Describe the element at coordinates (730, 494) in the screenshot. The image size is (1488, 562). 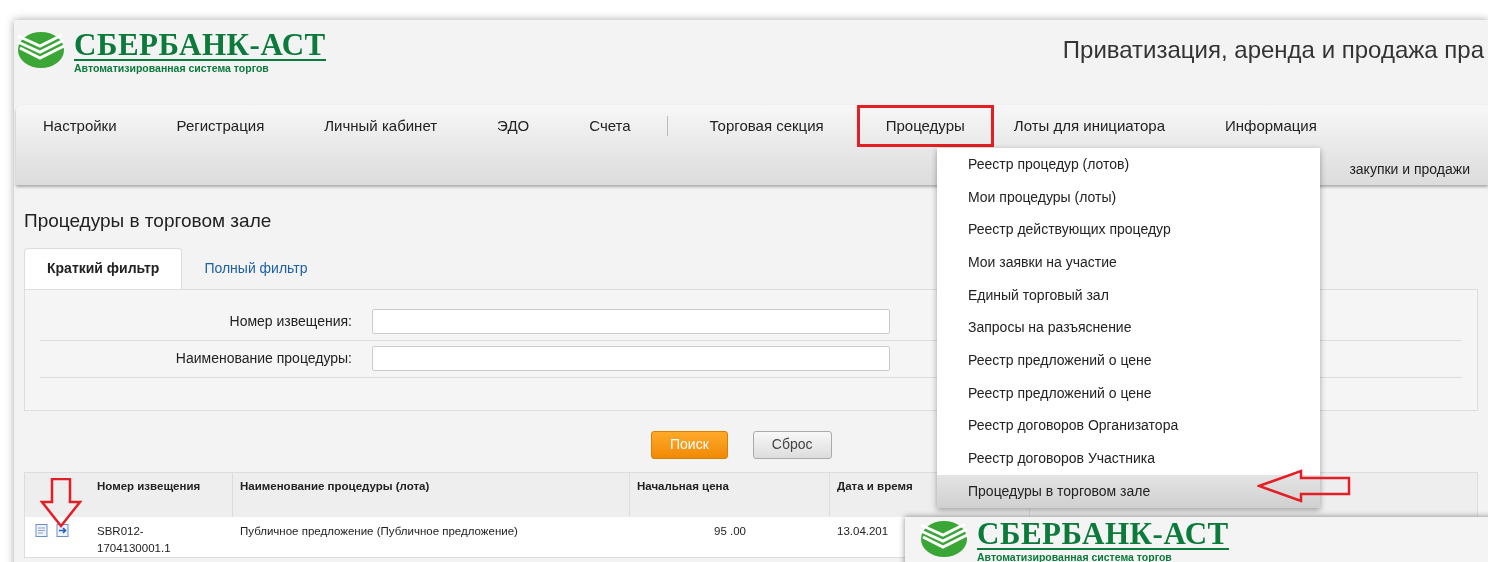
I see `column-header: Начальная цена` at that location.